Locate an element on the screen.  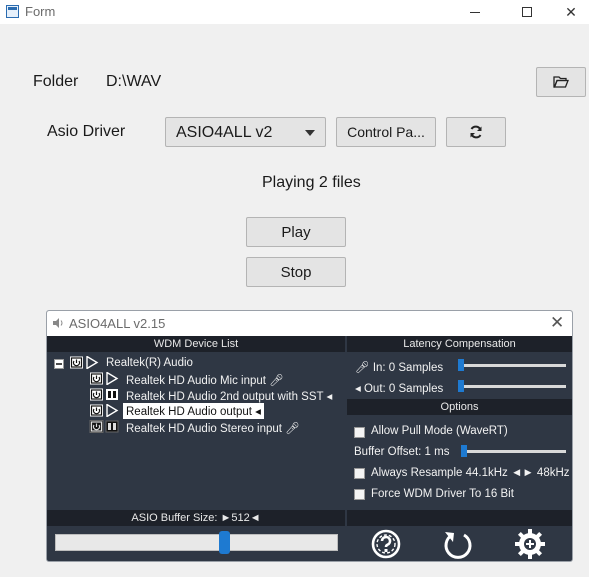
maximize-icon is located at coordinates (527, 12).